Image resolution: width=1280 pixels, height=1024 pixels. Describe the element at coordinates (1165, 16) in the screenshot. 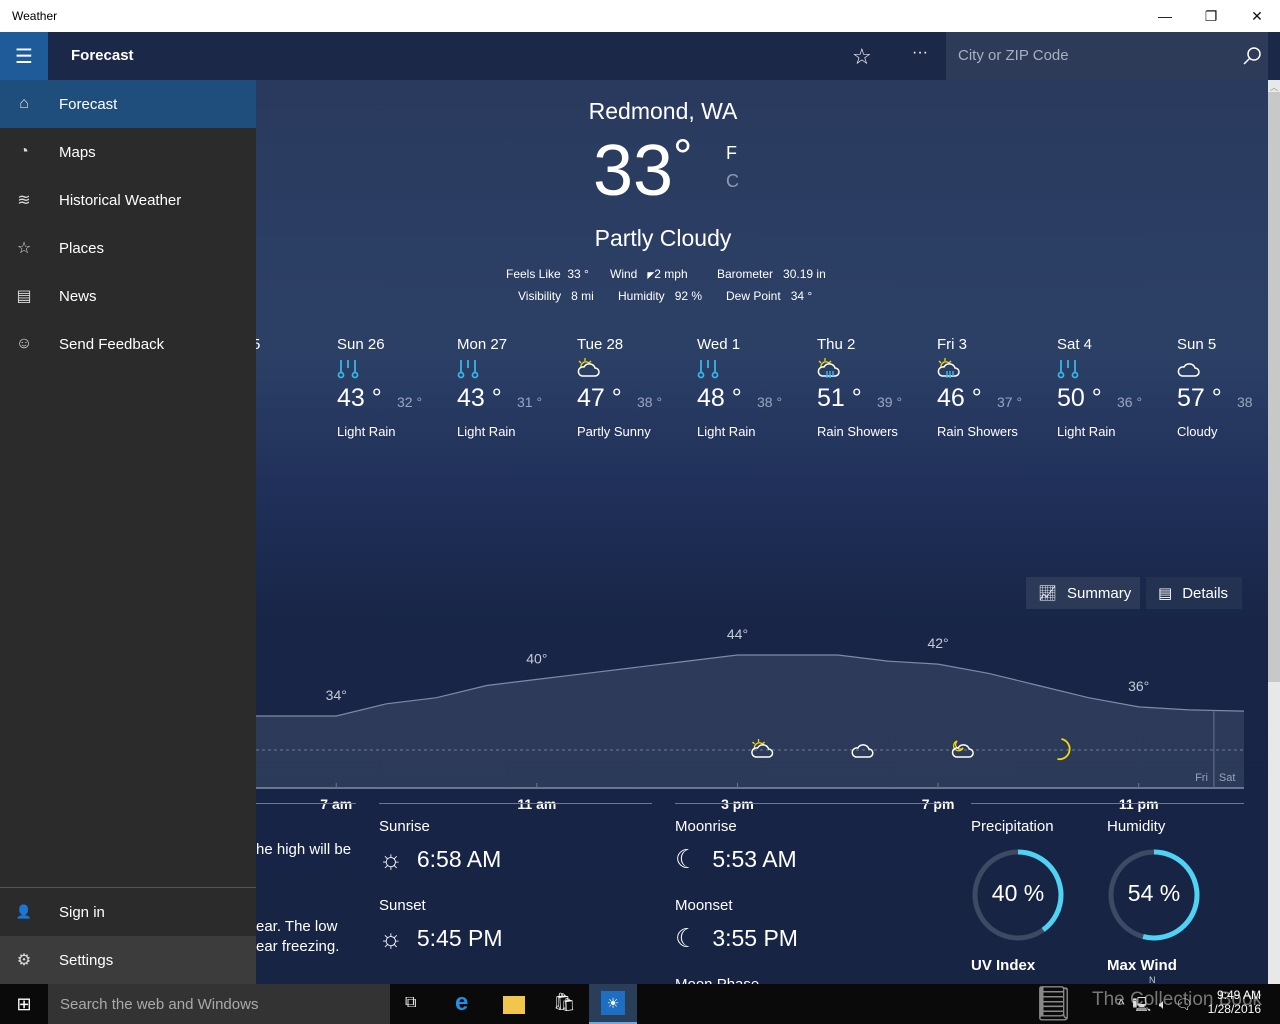

I see `minimize-button: —` at that location.